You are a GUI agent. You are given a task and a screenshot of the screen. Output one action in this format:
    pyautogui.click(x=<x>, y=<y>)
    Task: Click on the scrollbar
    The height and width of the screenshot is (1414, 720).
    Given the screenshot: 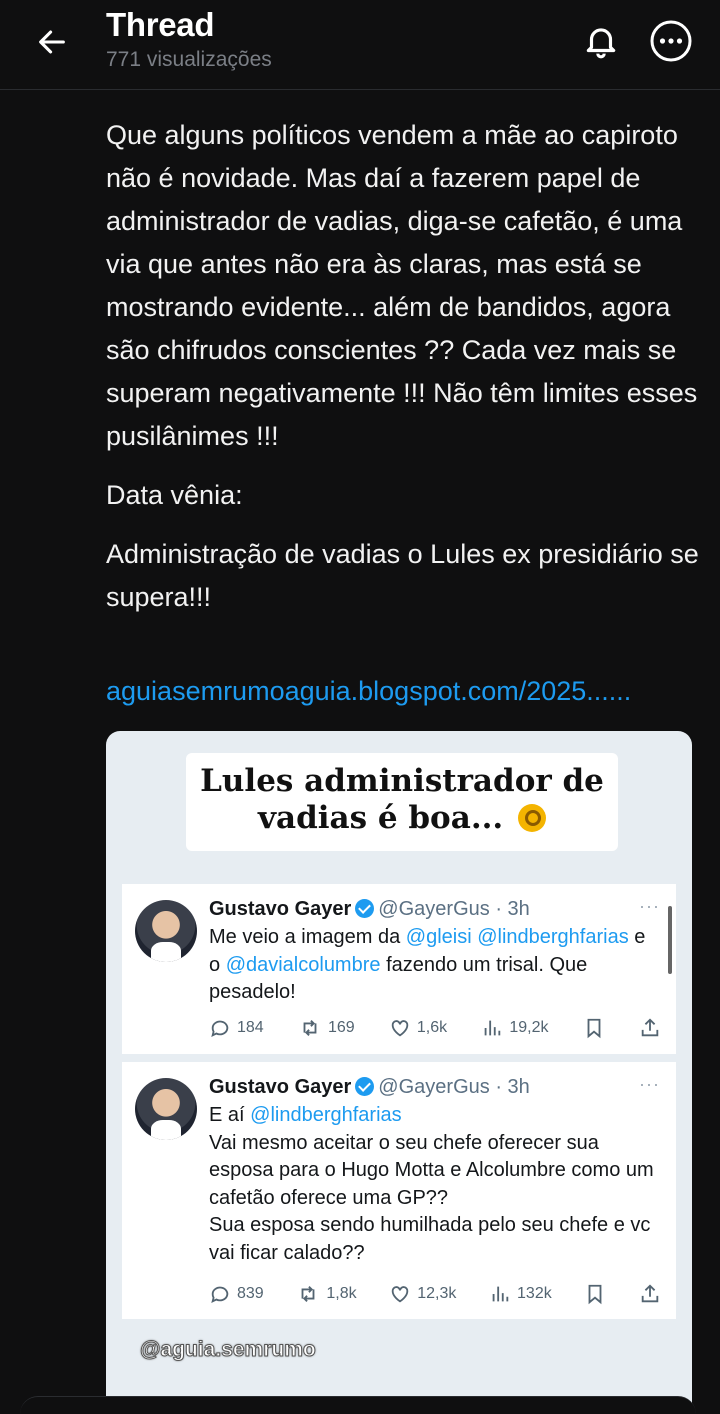 What is the action you would take?
    pyautogui.click(x=670, y=940)
    